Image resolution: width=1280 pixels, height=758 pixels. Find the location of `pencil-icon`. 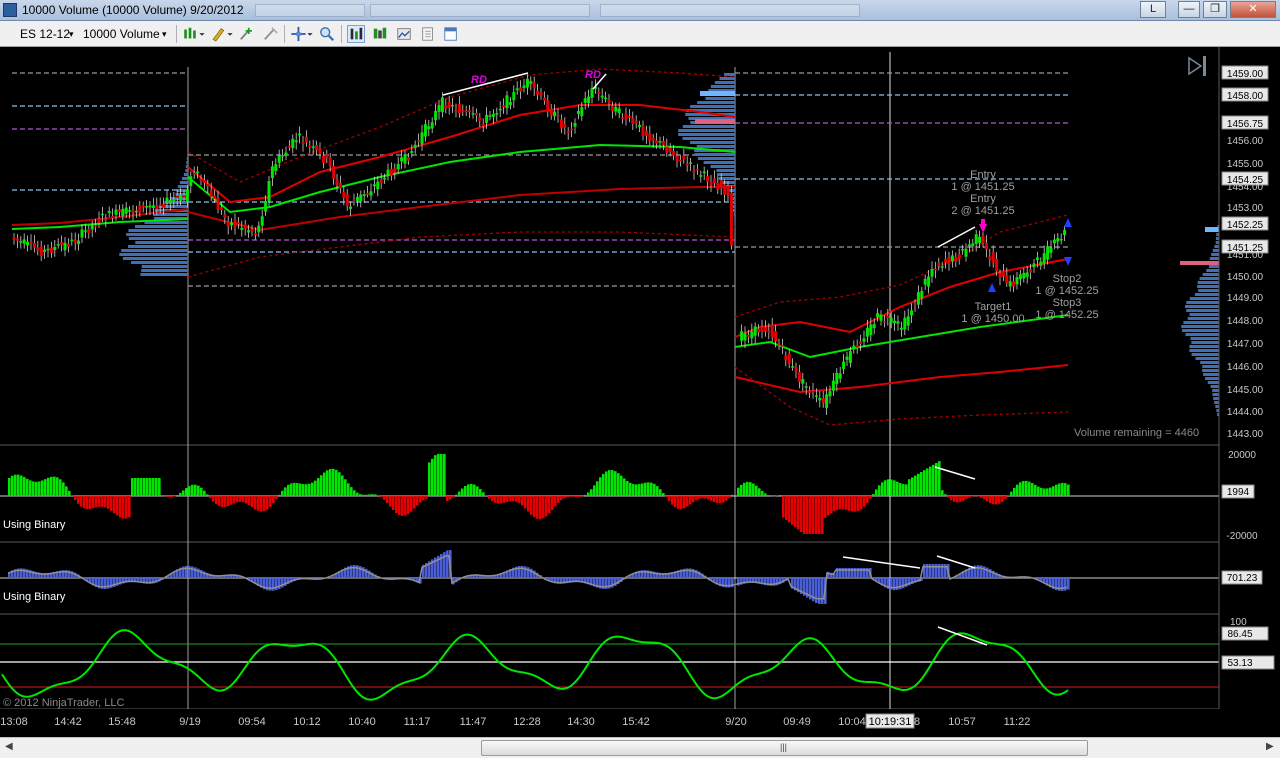

pencil-icon is located at coordinates (222, 34).